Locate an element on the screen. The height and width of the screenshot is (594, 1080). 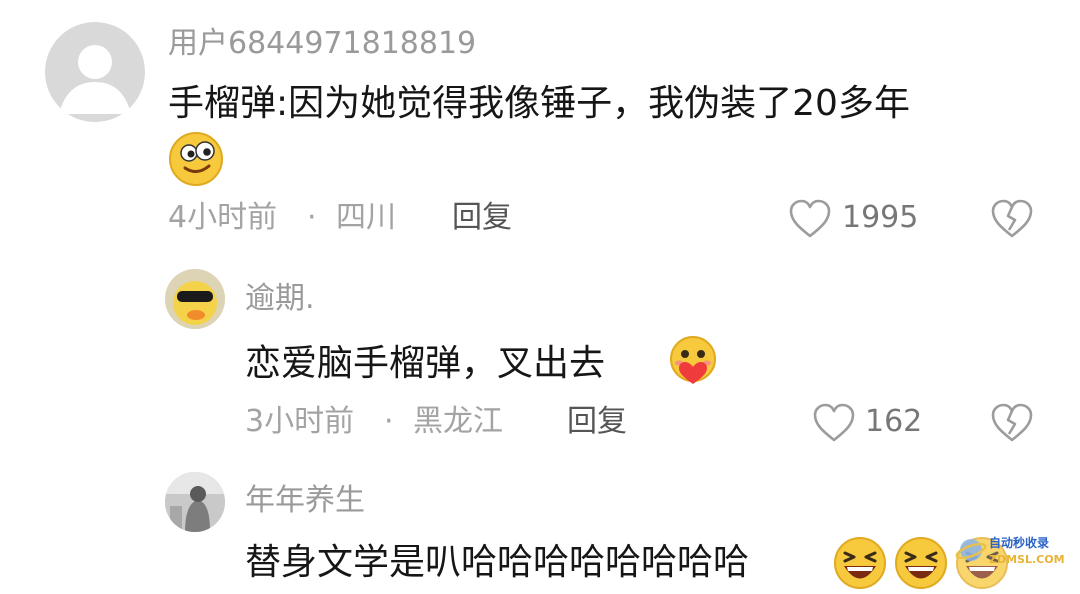
comment-time: 3小时前 is located at coordinates (300, 421).